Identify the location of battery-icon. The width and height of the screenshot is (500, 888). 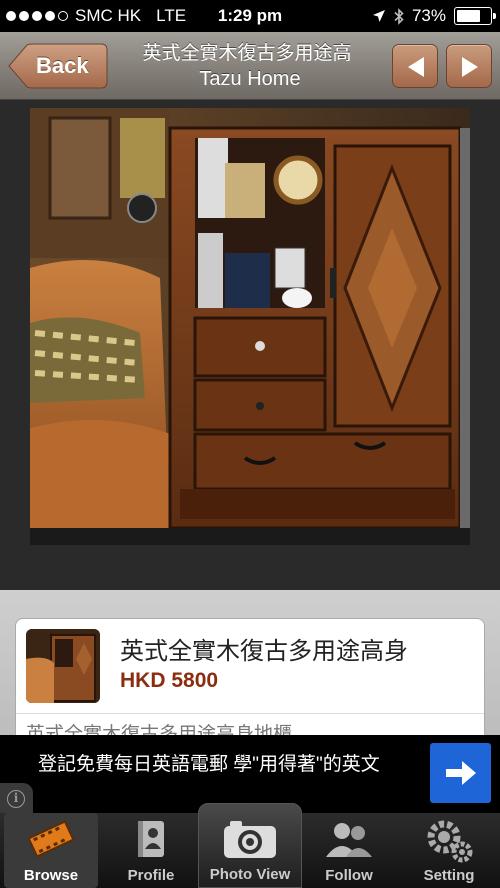
(475, 16).